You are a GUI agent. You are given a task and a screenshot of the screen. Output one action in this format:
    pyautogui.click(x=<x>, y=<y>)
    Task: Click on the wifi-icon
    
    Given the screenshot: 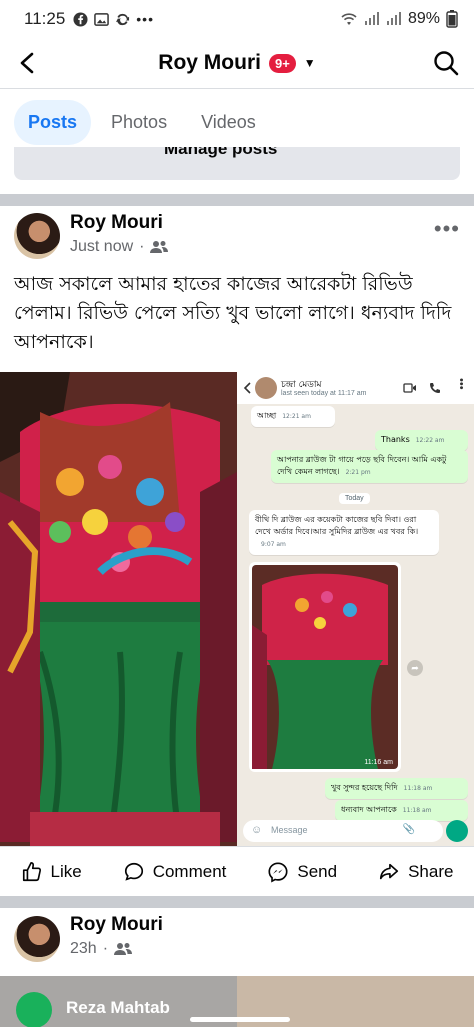 What is the action you would take?
    pyautogui.click(x=349, y=19)
    